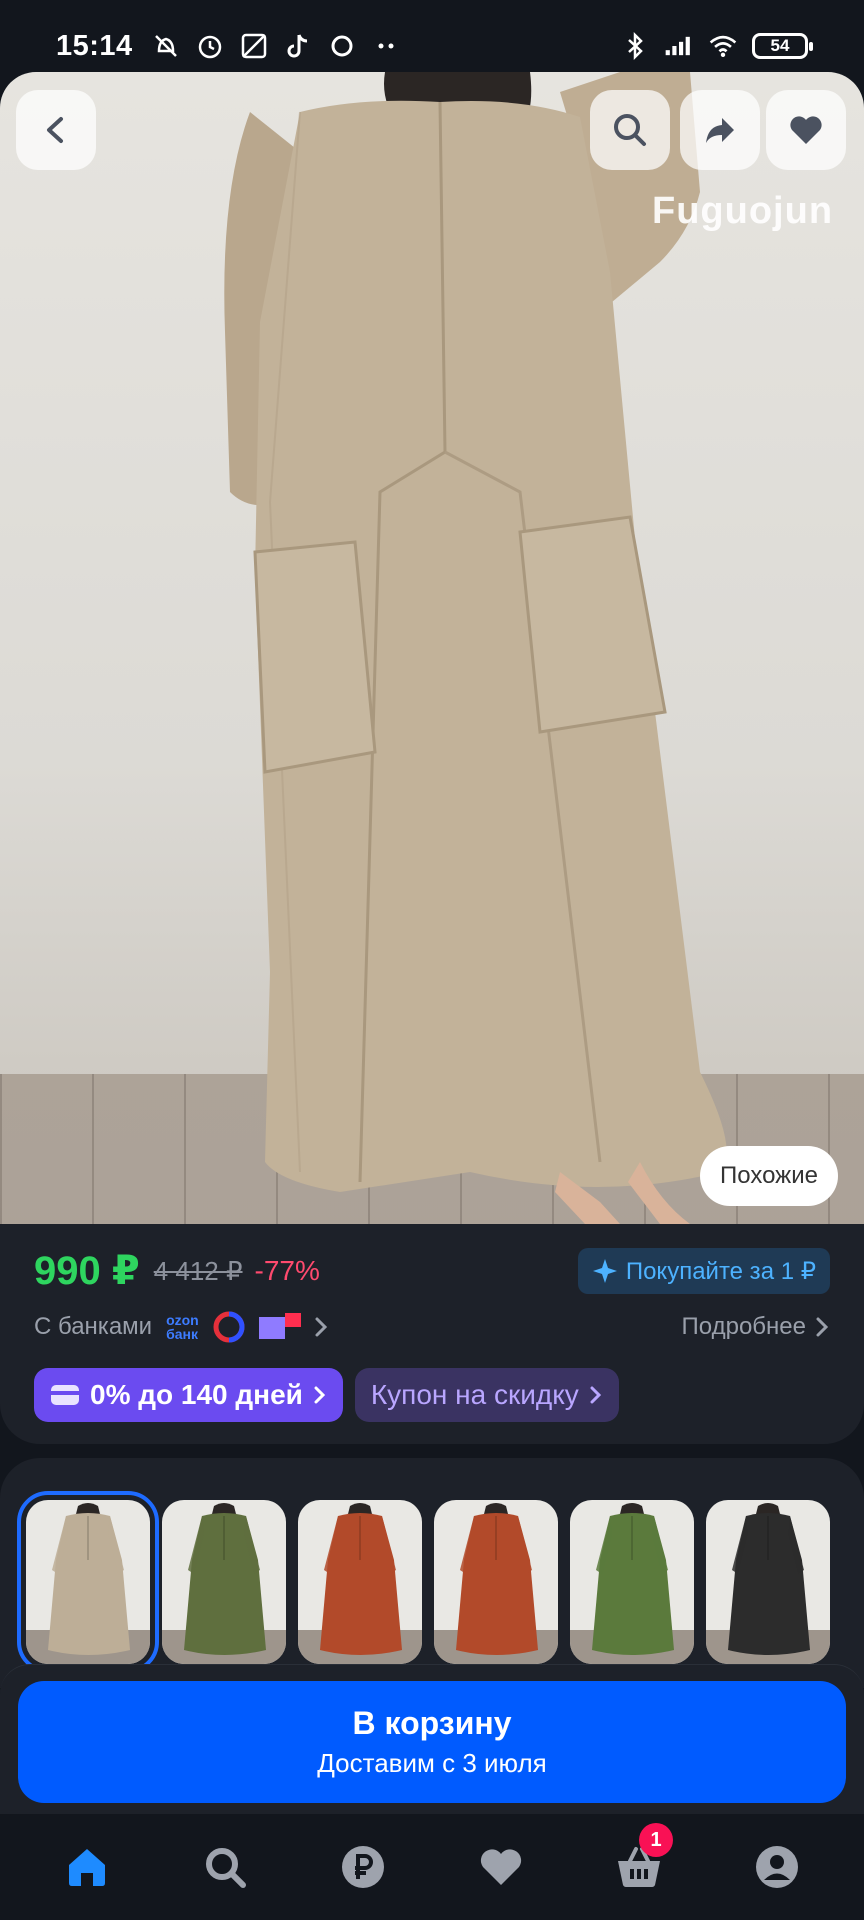 Image resolution: width=864 pixels, height=1920 pixels. I want to click on share-icon, so click(720, 130).